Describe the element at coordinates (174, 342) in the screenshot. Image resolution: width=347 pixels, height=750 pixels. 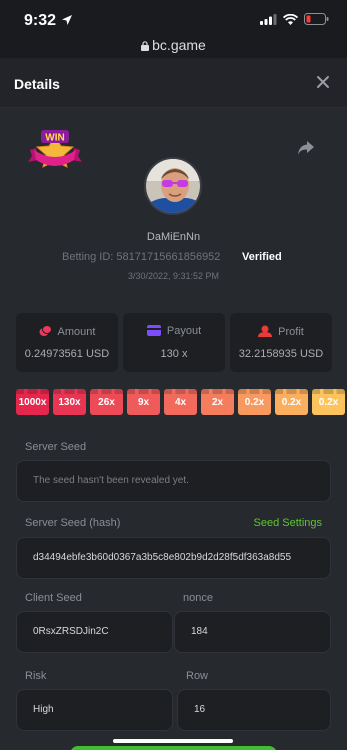
I see `stat-payout: Payout 130 x` at that location.